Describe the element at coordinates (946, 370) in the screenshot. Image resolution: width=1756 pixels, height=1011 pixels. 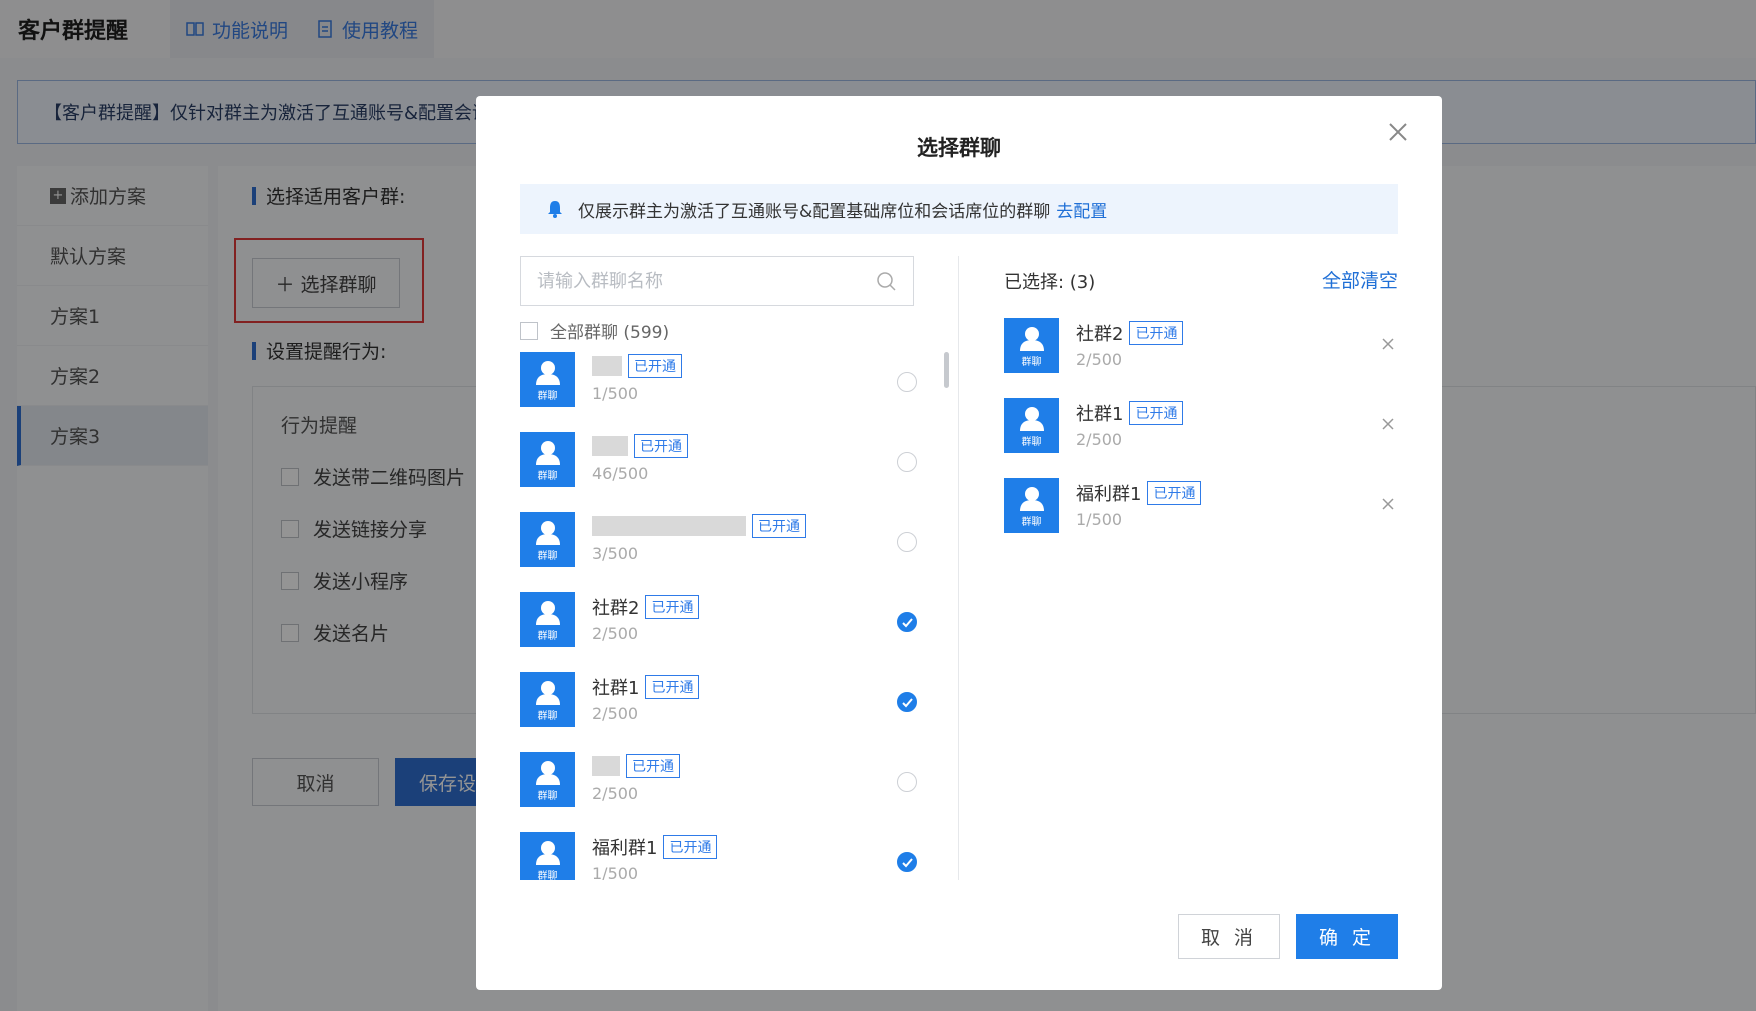
I see `list-scrollbar` at that location.